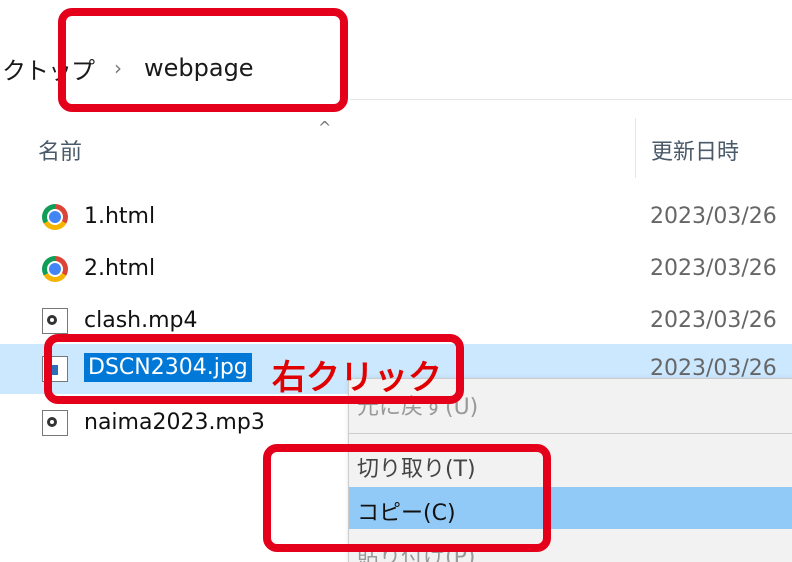 The width and height of the screenshot is (792, 562). I want to click on file-row-2-html: 2.html 2023/03/26, so click(396, 269).